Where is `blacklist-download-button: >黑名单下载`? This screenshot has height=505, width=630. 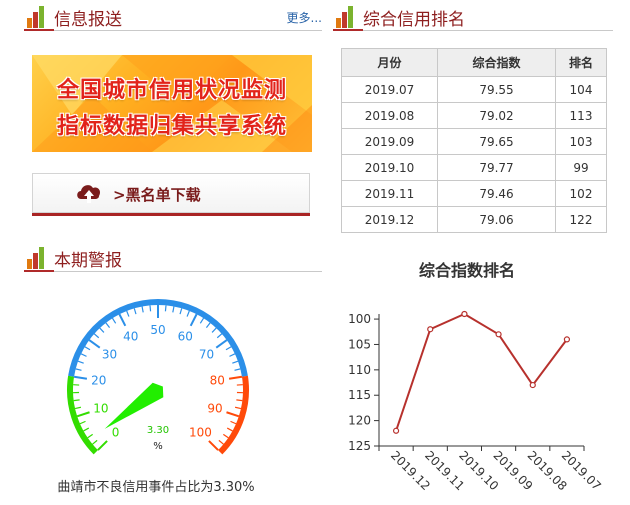
blacklist-download-button: >黑名单下载 is located at coordinates (171, 194).